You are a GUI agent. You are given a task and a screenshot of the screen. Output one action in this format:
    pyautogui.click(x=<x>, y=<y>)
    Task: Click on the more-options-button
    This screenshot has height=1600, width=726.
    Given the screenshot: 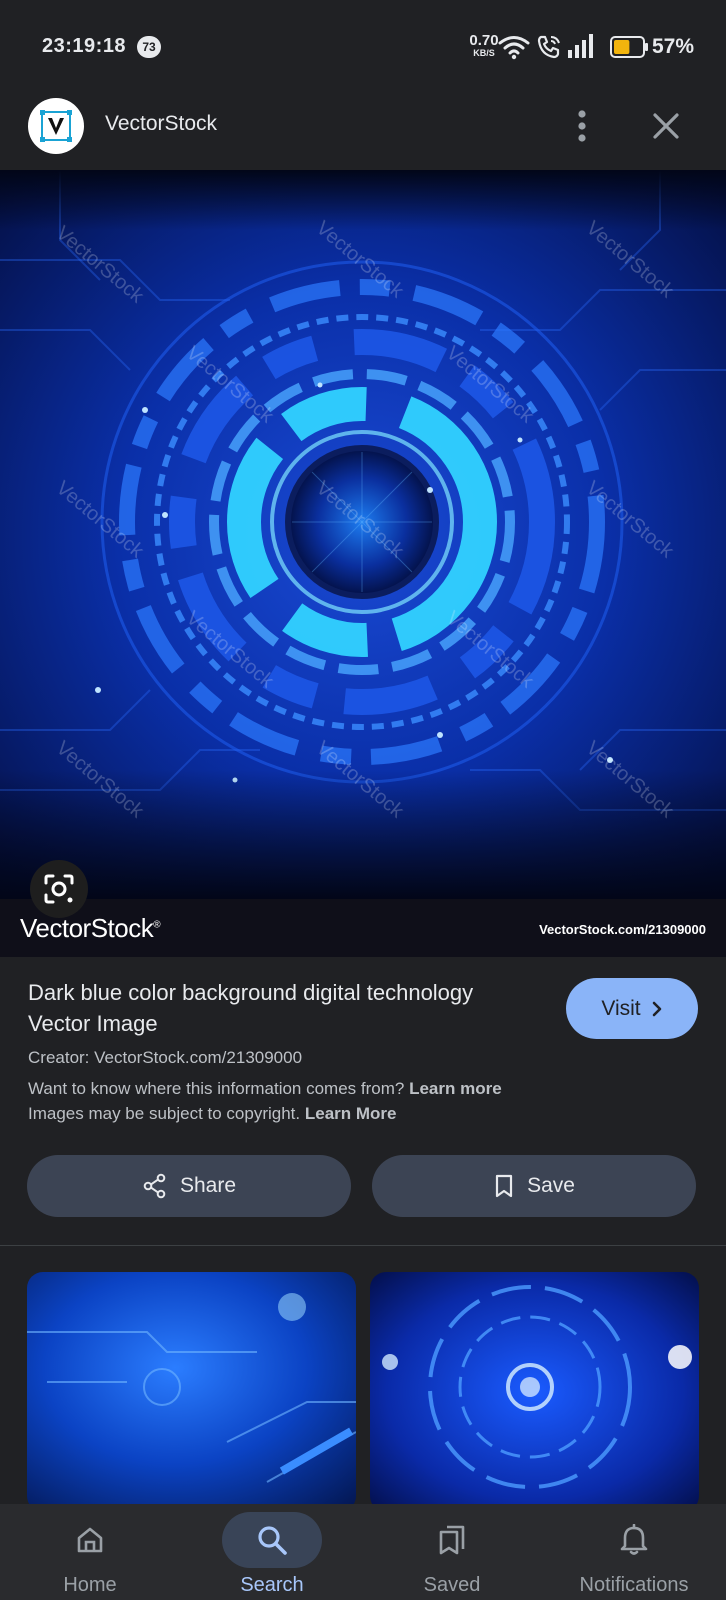 What is the action you would take?
    pyautogui.click(x=582, y=126)
    